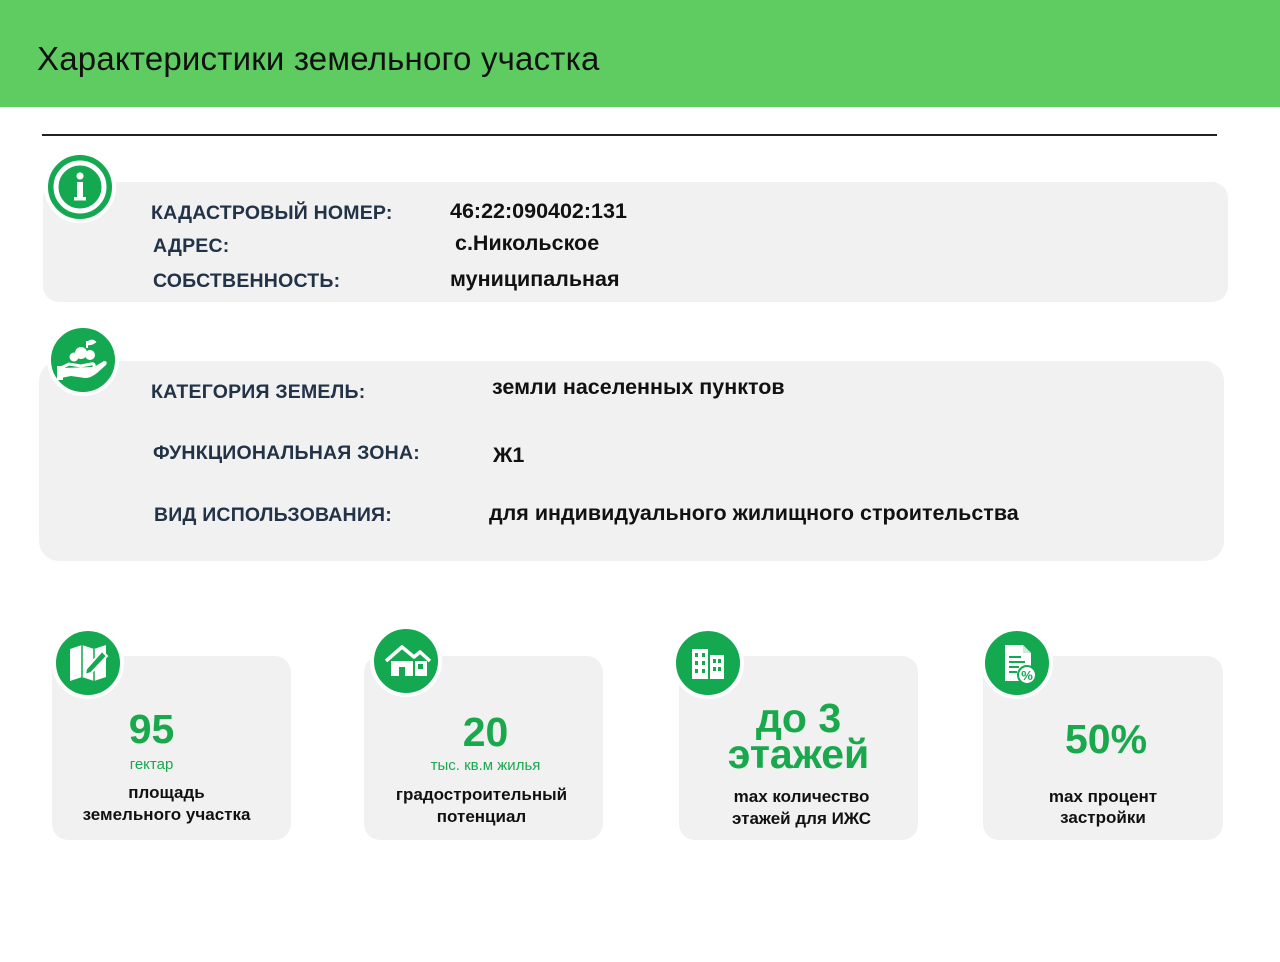  What do you see at coordinates (286, 453) in the screenshot?
I see `functional-zone-label: ФУНКЦИОНАЛЬНАЯ ЗОНА:` at bounding box center [286, 453].